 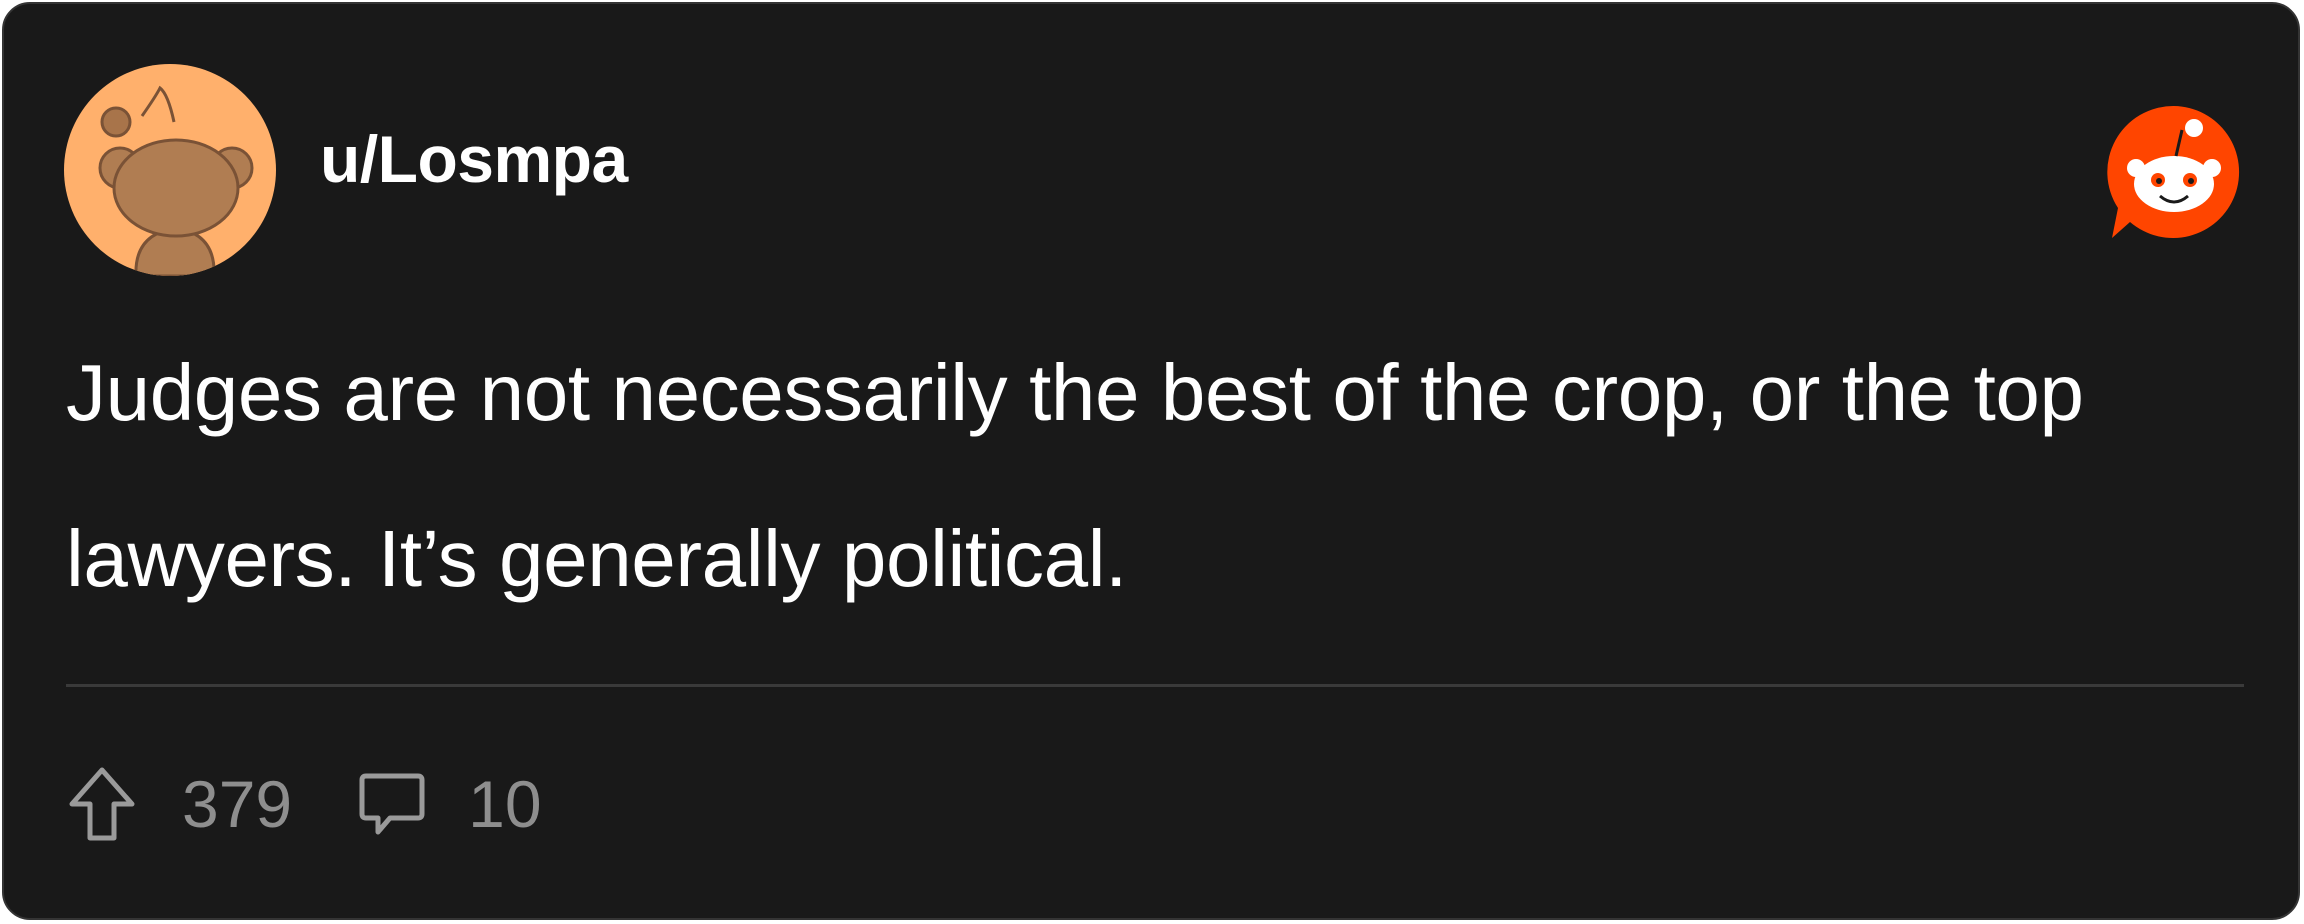 I want to click on upvote-count: 379, so click(x=237, y=804).